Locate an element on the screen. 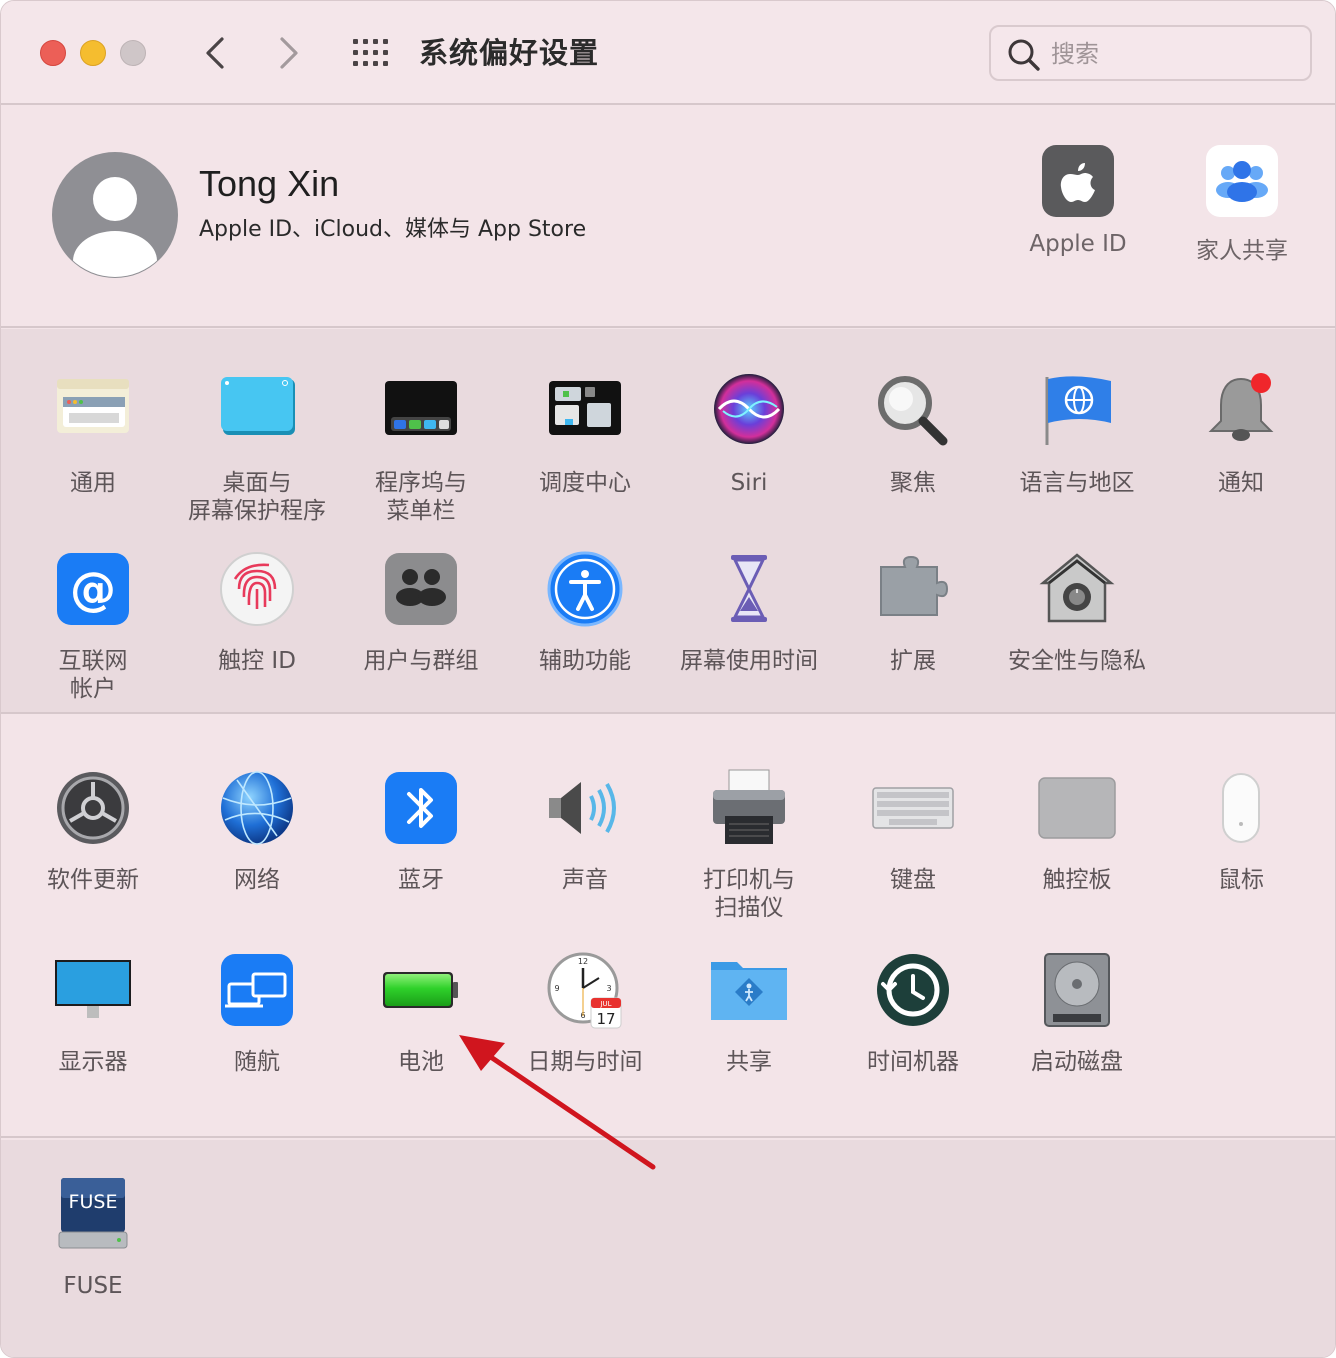 The height and width of the screenshot is (1358, 1336). pane-date-time: 12369 JUL 17 日期与时间 is located at coordinates (585, 1013).